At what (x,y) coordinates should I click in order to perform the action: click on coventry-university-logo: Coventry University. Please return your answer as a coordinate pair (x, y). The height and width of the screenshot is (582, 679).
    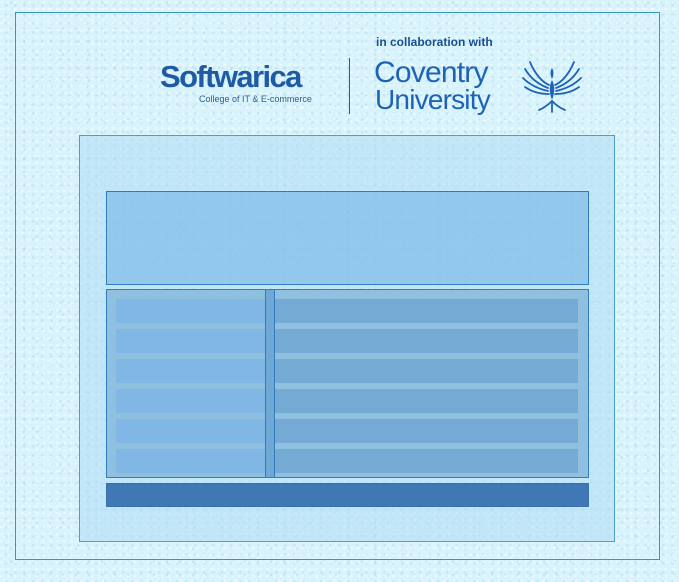
    Looking at the image, I should click on (480, 89).